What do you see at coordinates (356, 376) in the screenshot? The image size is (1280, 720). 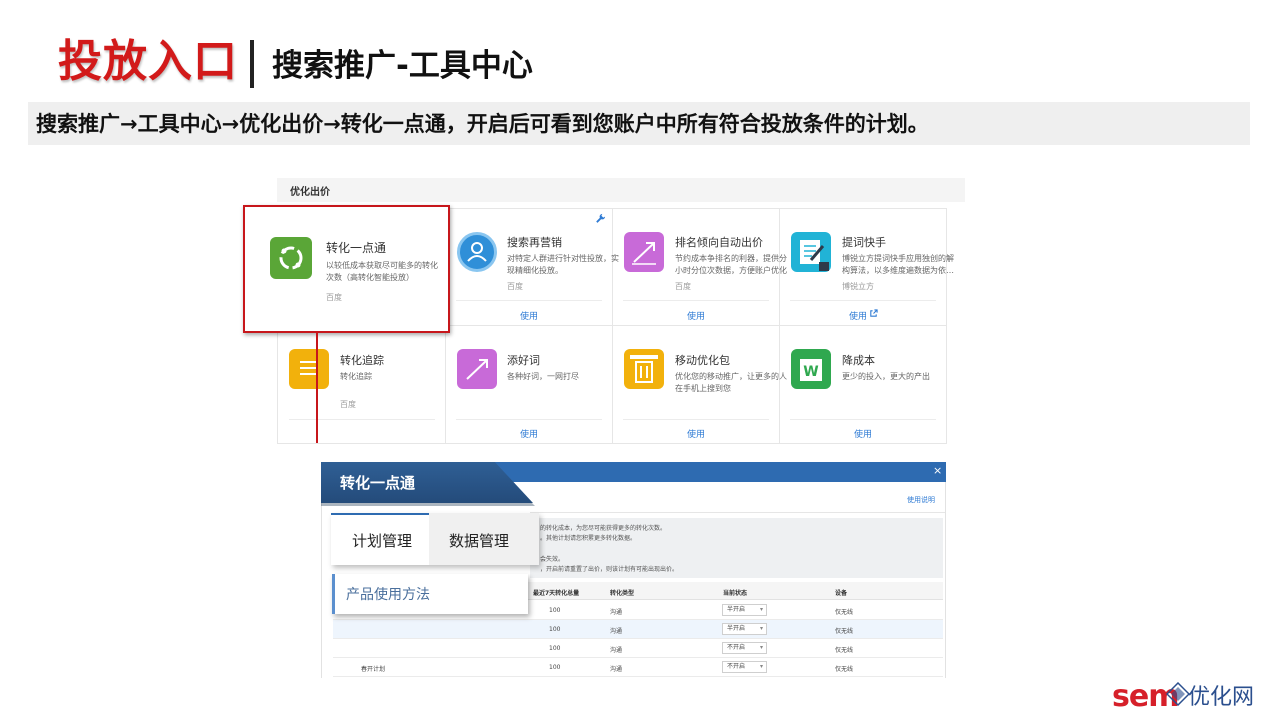 I see `tile-description: 转化追踪` at bounding box center [356, 376].